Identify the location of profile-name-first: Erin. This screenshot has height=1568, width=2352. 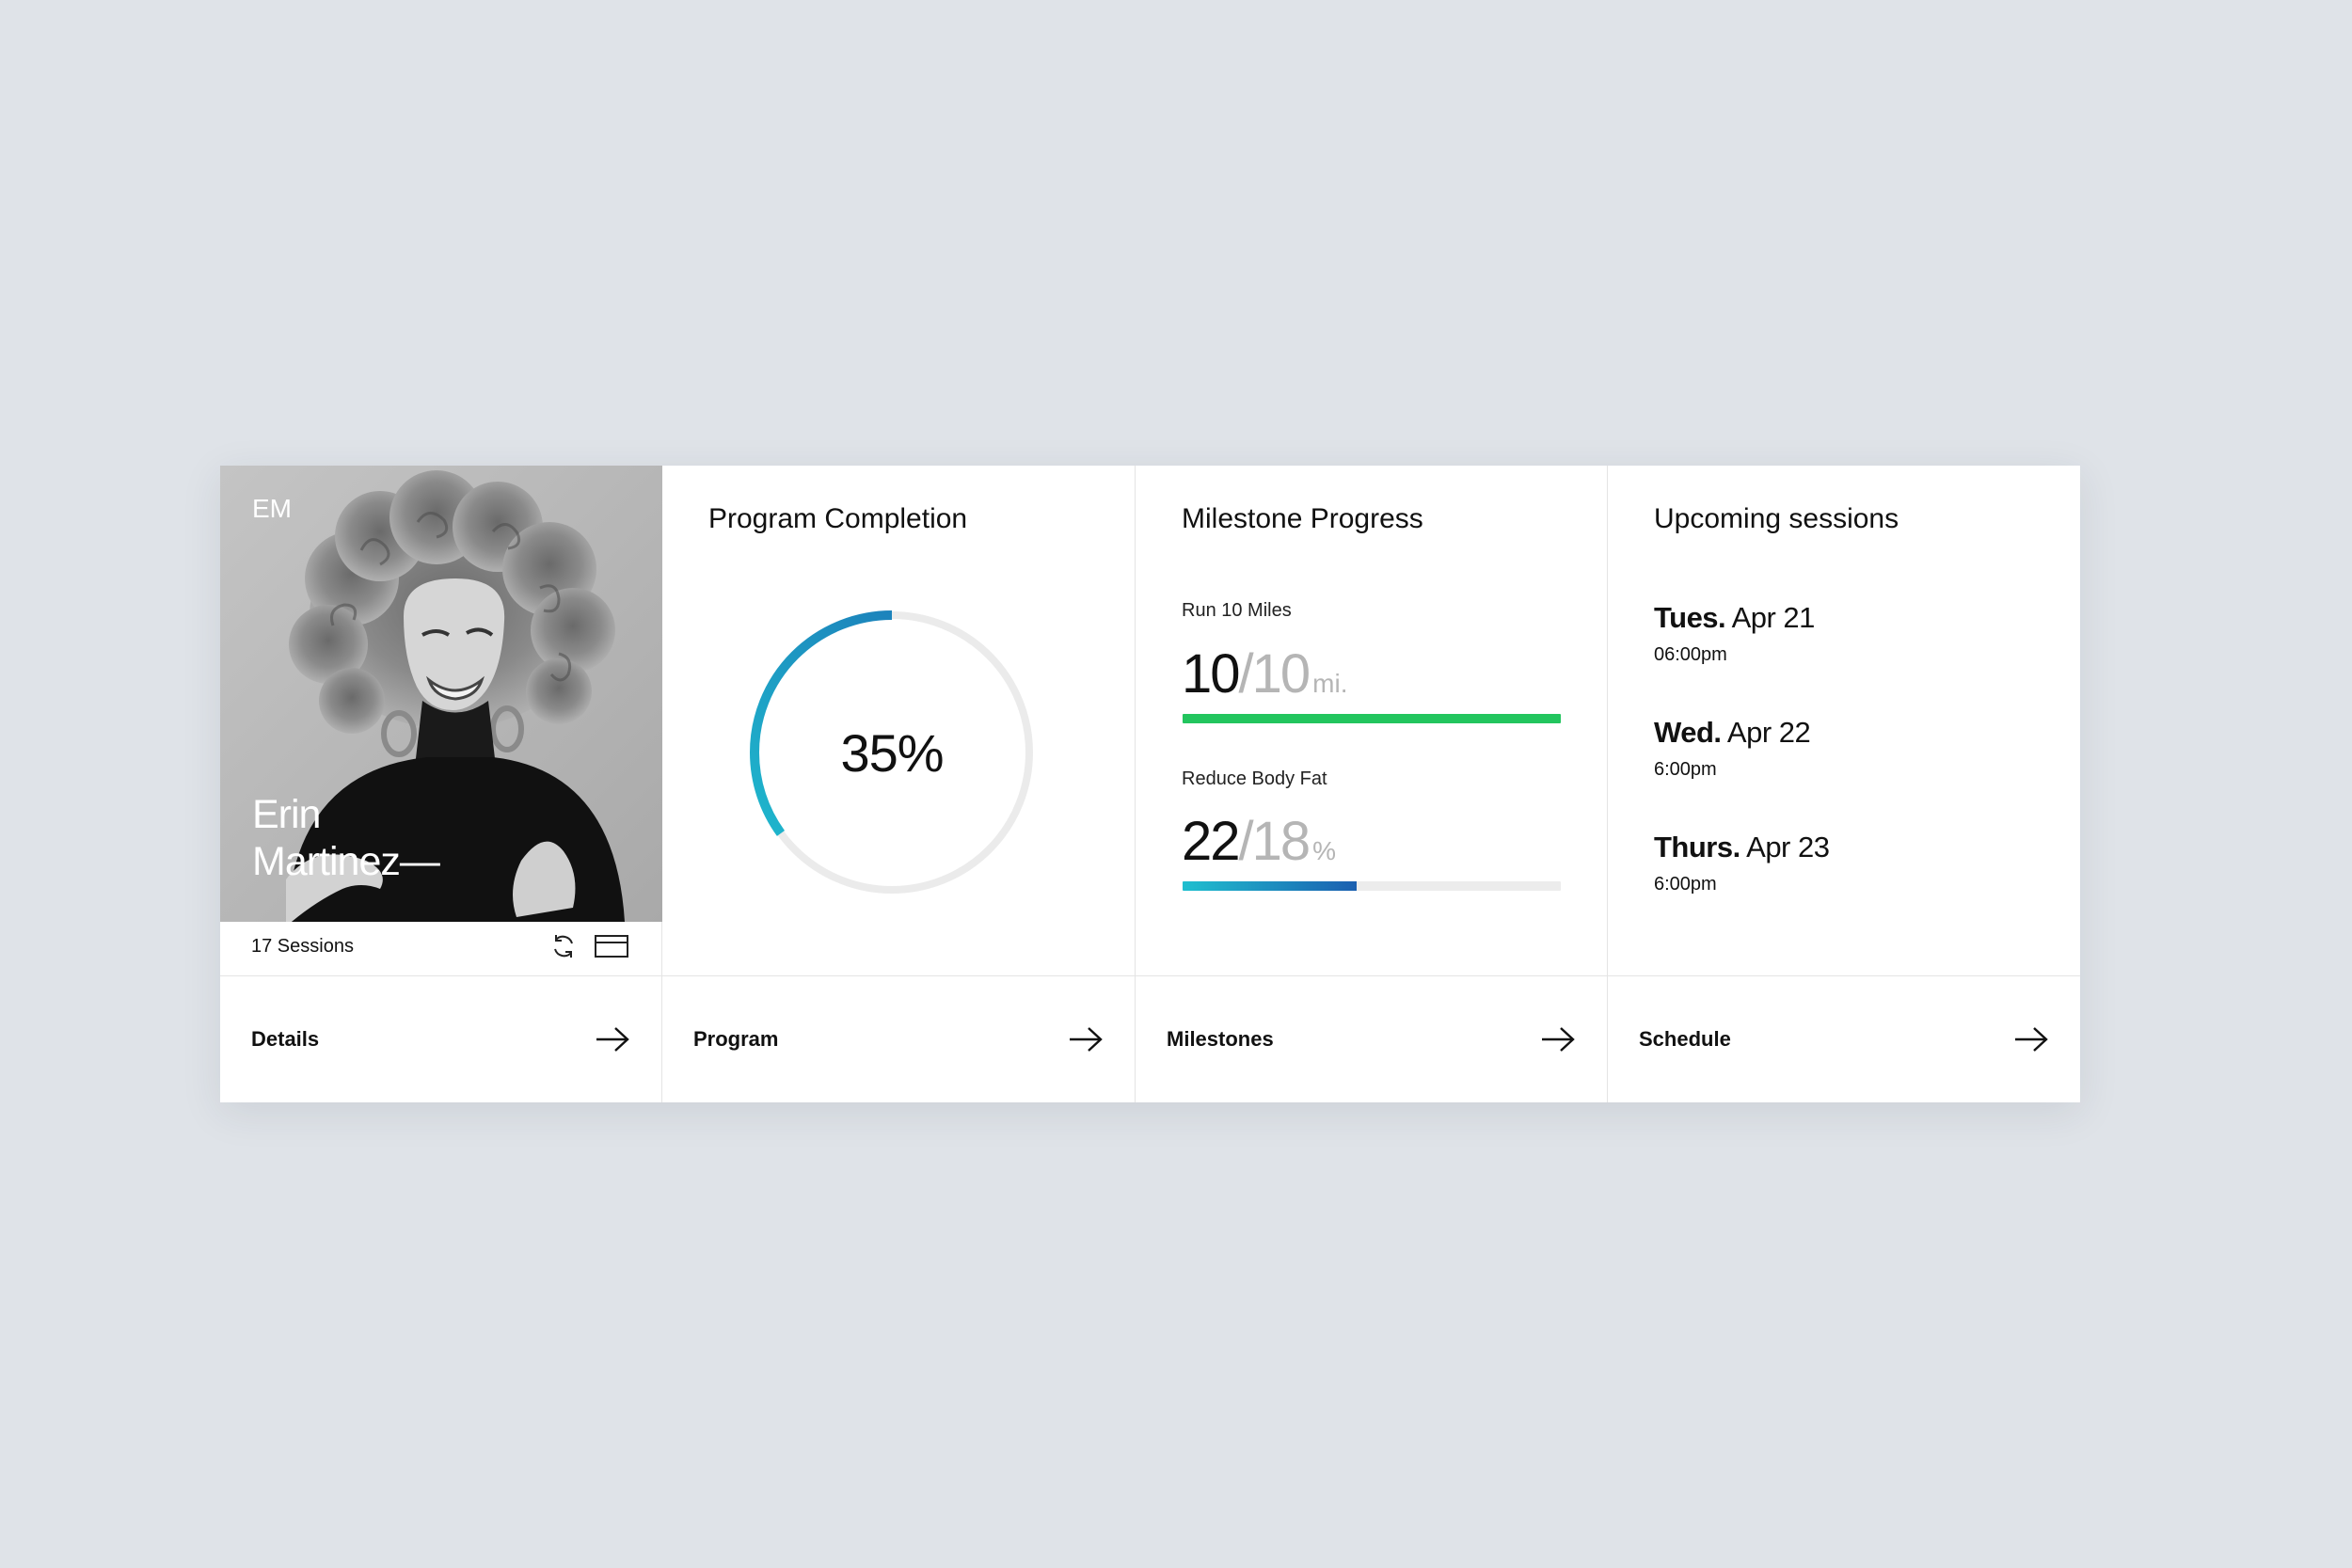
(286, 814).